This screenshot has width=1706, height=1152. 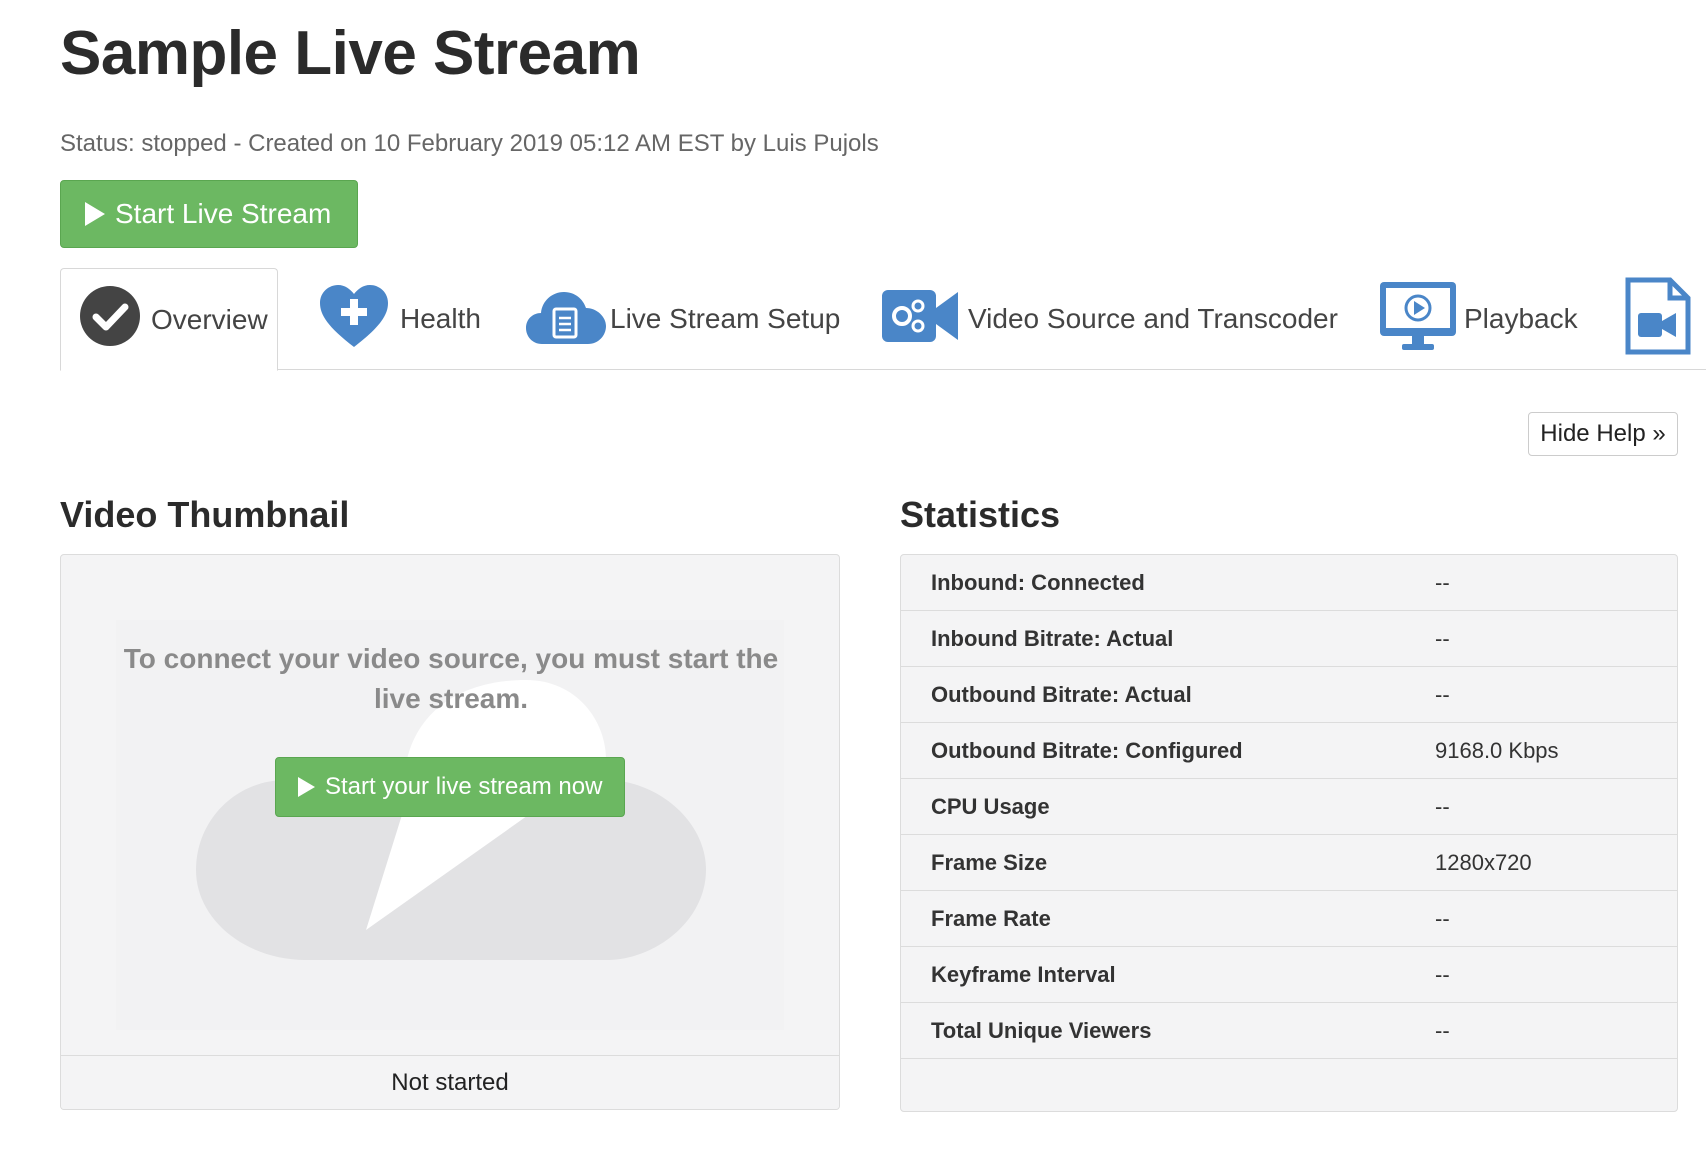 I want to click on video-thumbnail-title: Video Thumbnail, so click(x=205, y=514).